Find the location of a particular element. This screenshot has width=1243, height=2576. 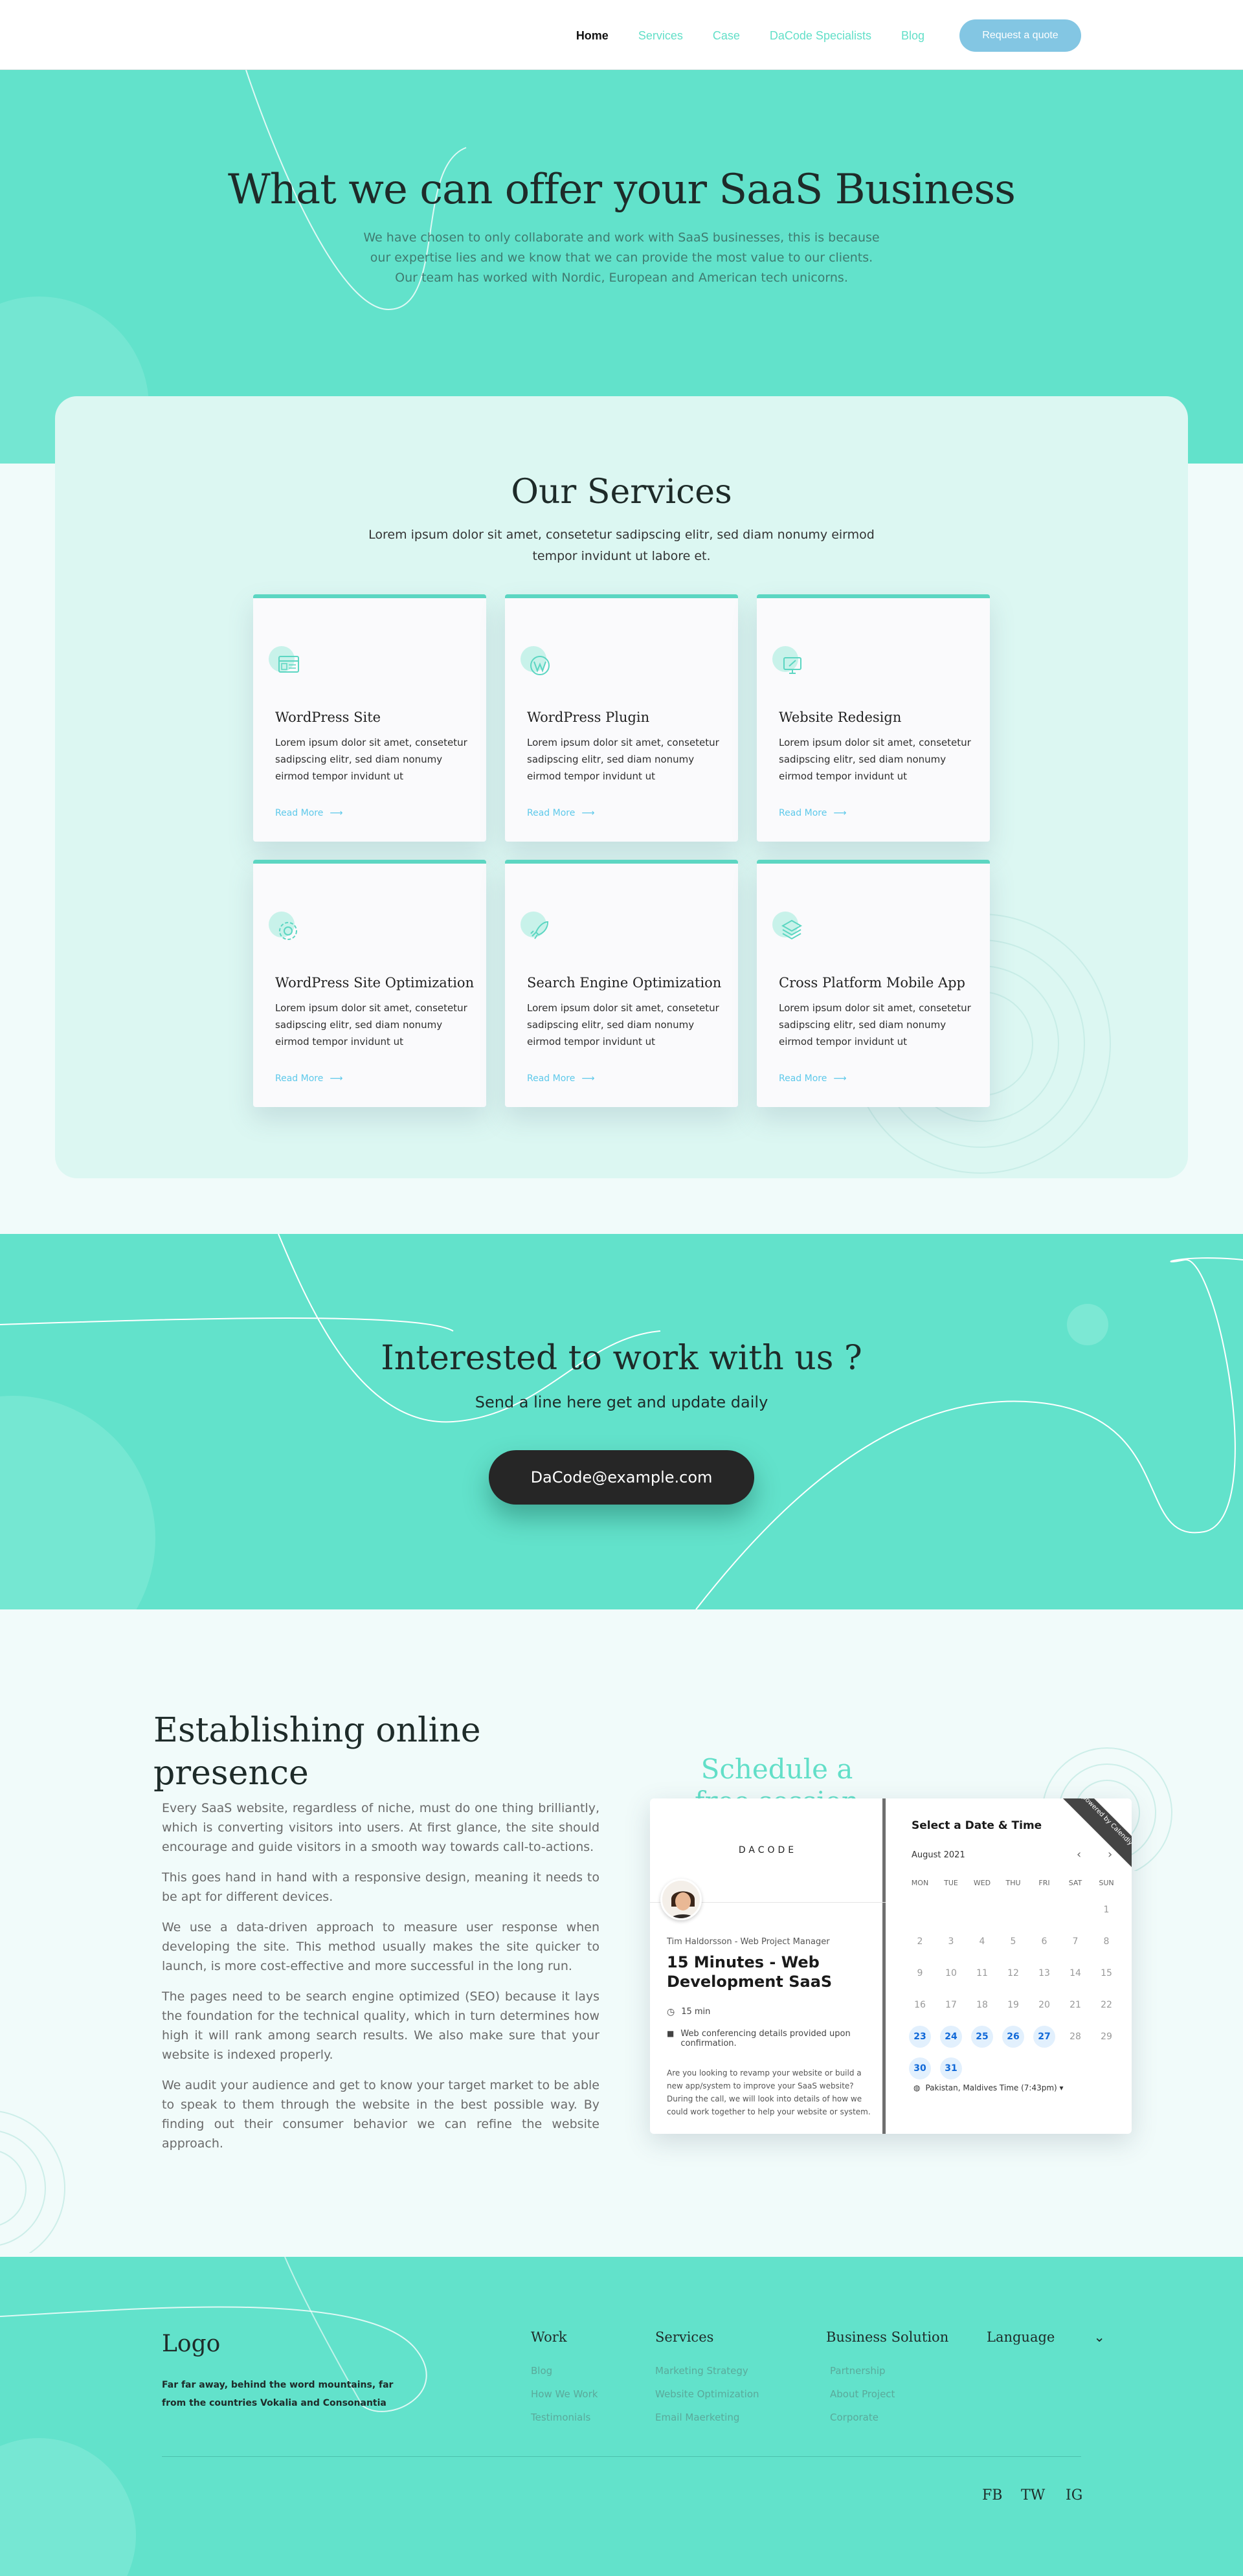

calendar-day: 18 is located at coordinates (982, 2005).